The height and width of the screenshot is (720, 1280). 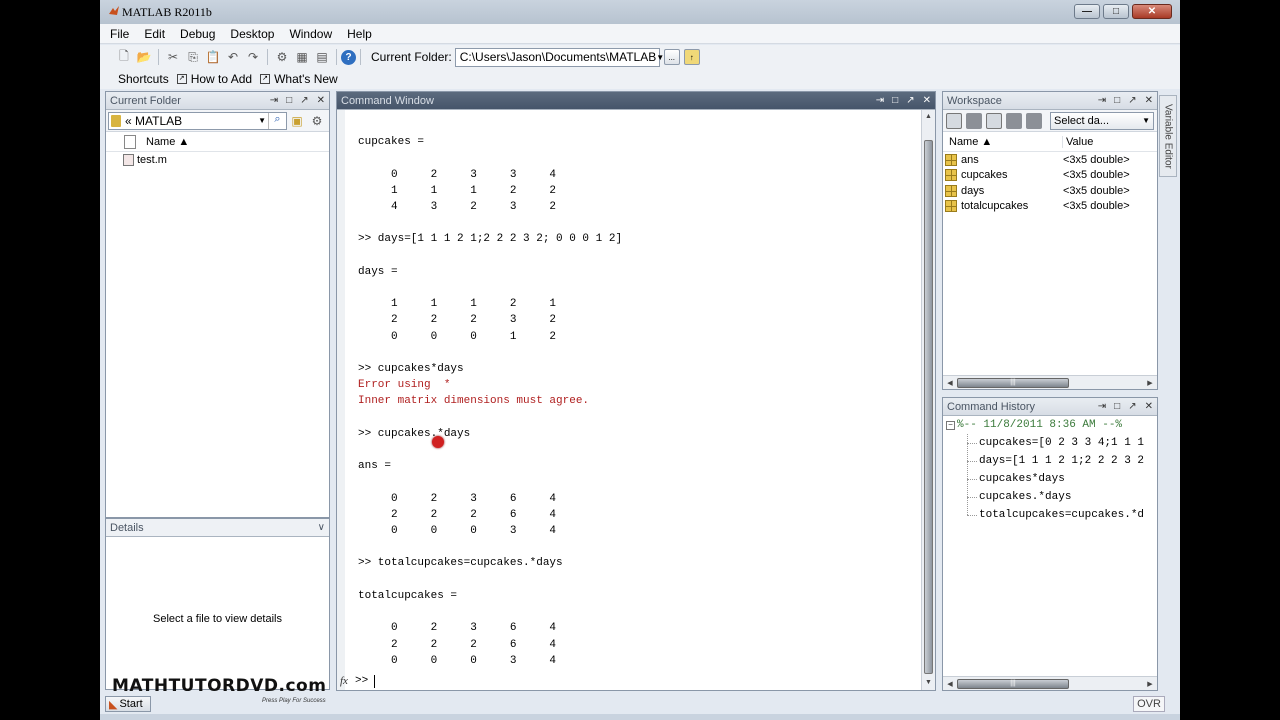 What do you see at coordinates (1050, 207) in the screenshot?
I see `workspace-variable-row: totalcupcakes <3x5 double>` at bounding box center [1050, 207].